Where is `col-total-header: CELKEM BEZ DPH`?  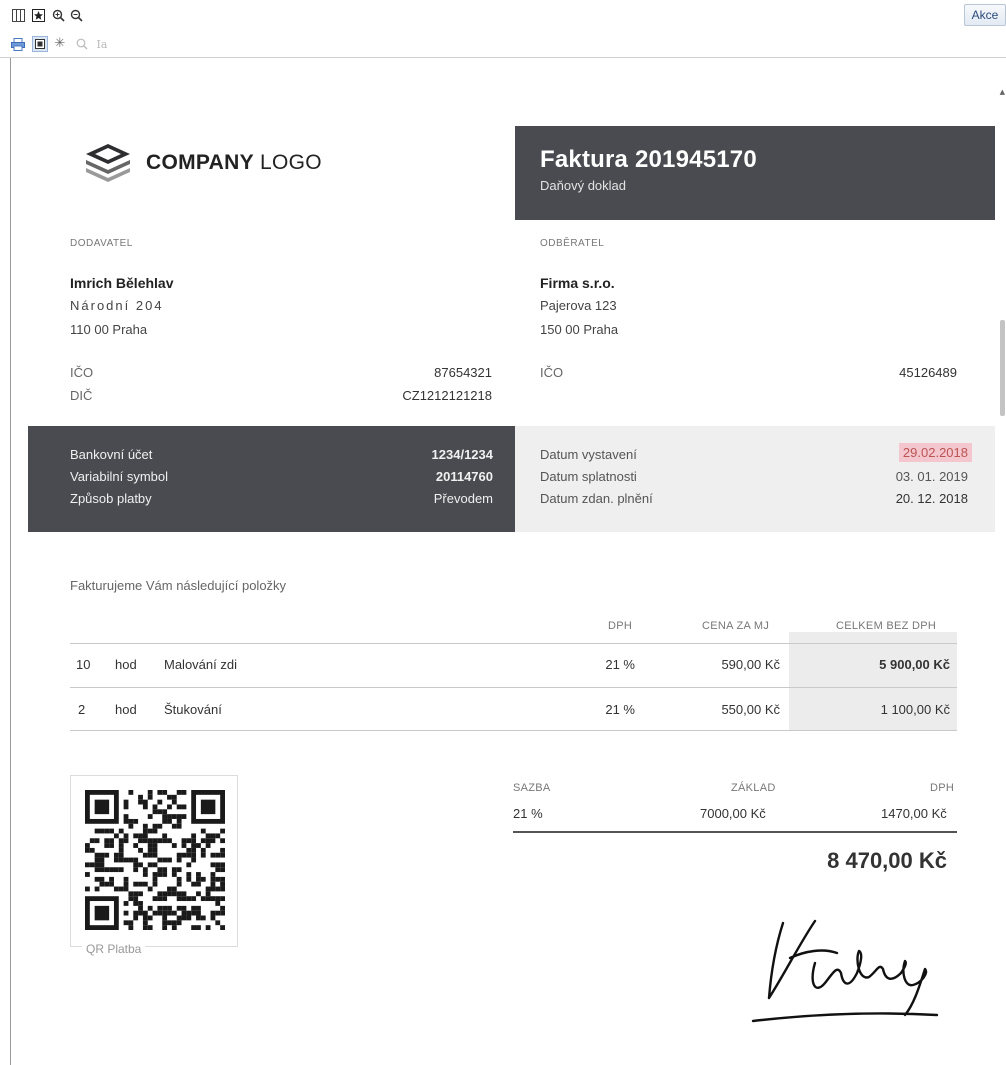
col-total-header: CELKEM BEZ DPH is located at coordinates (886, 626).